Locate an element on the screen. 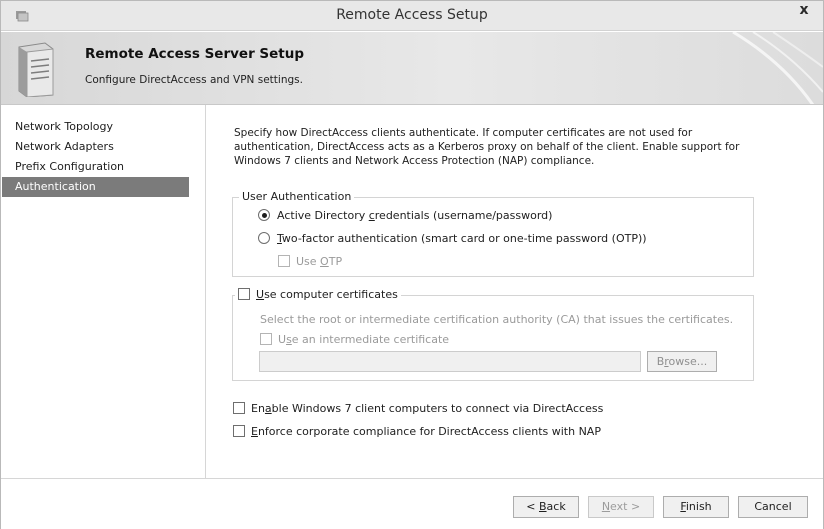 The image size is (824, 529). active-directory-radio is located at coordinates (264, 215).